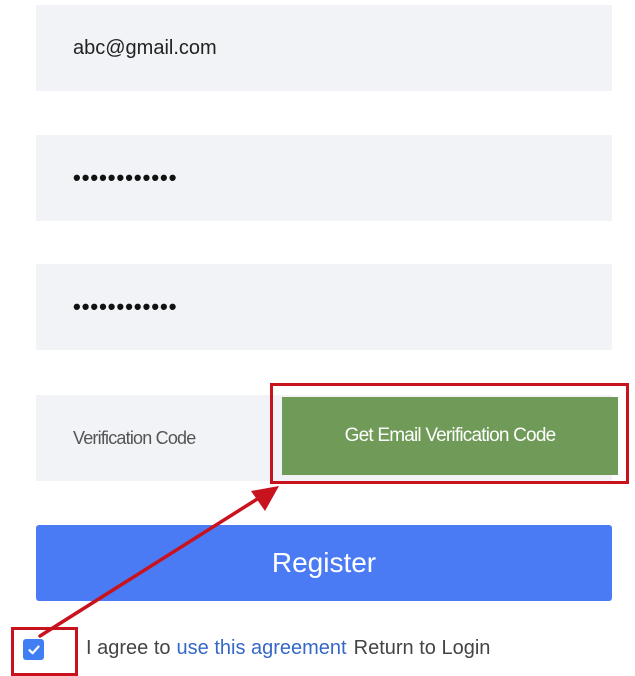 The width and height of the screenshot is (635, 676). What do you see at coordinates (324, 48) in the screenshot?
I see `email-field: abc@gmail.com` at bounding box center [324, 48].